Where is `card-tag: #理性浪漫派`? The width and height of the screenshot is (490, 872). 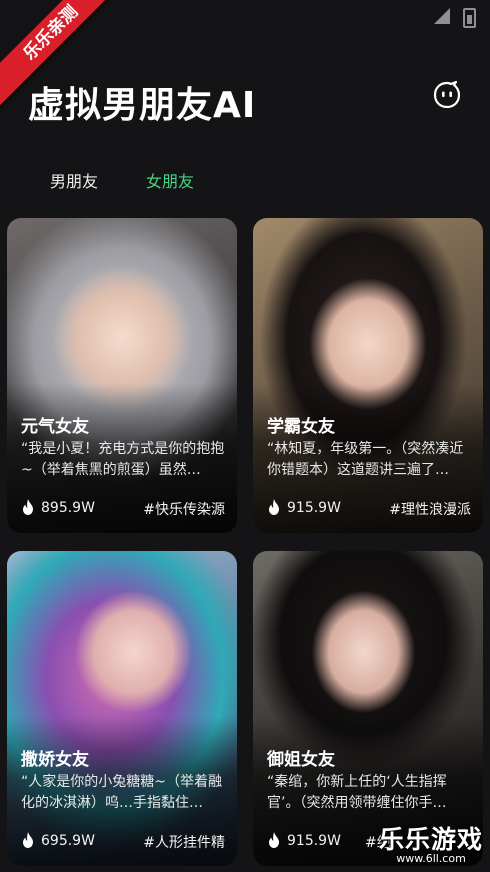
card-tag: #理性浪漫派 is located at coordinates (430, 510).